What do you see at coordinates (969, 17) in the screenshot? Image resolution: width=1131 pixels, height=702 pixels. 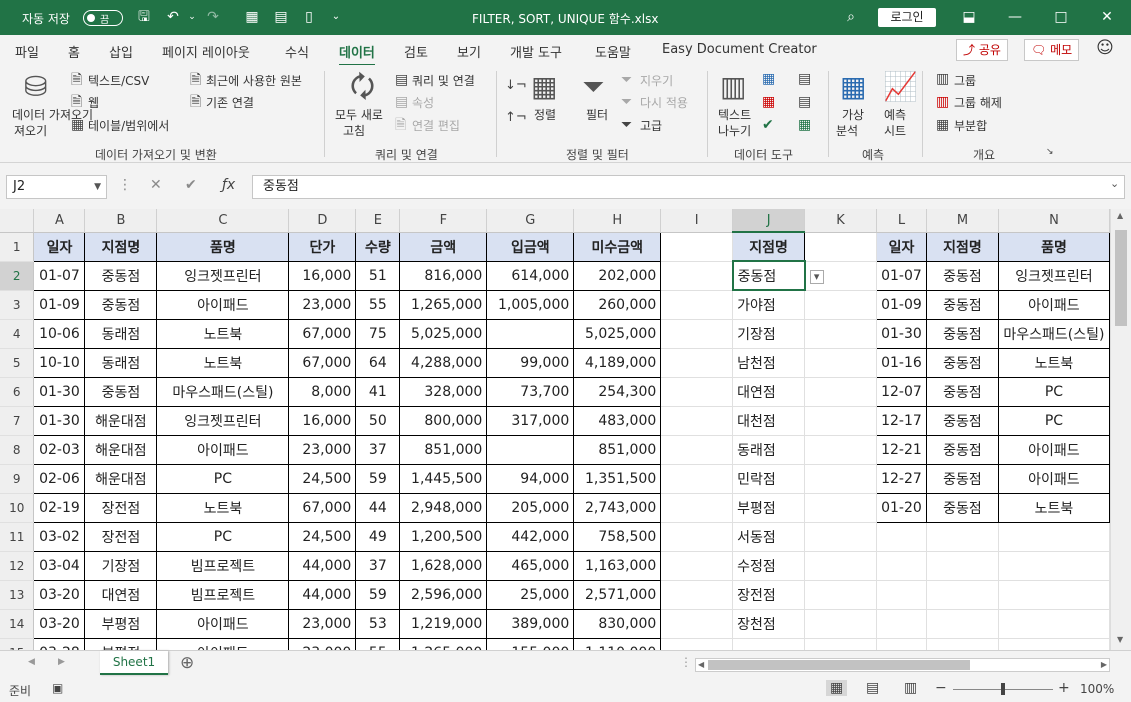 I see `ribbon-display-icon: ⬓` at bounding box center [969, 17].